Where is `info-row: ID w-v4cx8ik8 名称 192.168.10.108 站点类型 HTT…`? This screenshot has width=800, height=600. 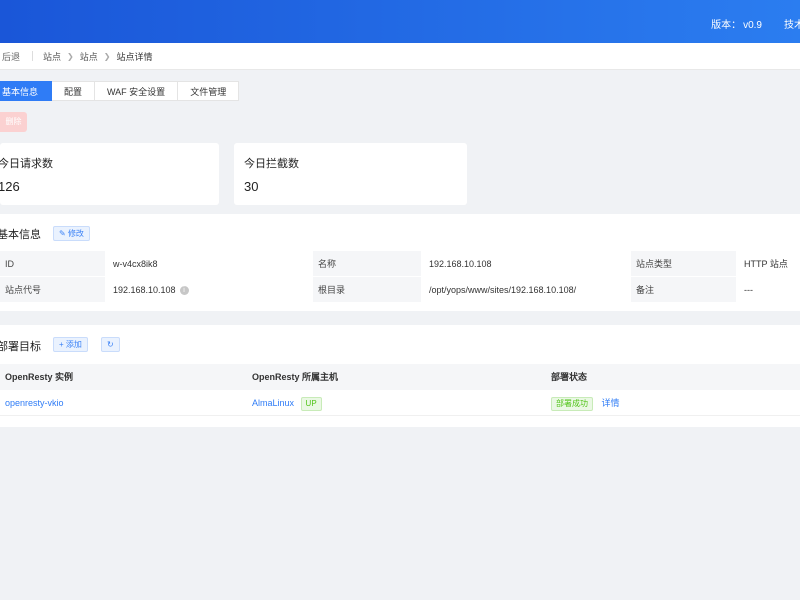 info-row: ID w-v4cx8ik8 名称 192.168.10.108 站点类型 HTT… is located at coordinates (400, 264).